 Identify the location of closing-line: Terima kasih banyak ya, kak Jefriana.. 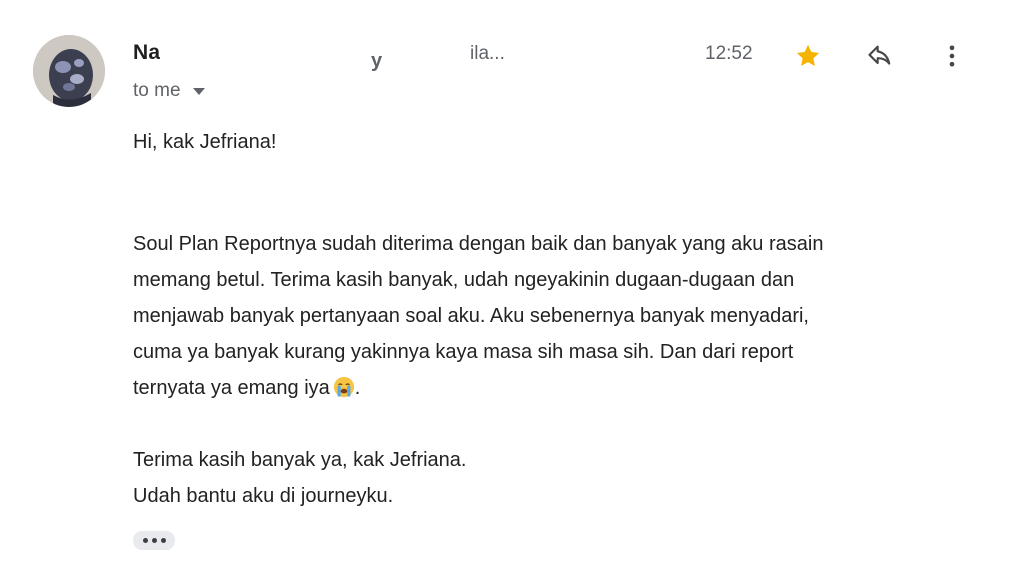
(300, 460).